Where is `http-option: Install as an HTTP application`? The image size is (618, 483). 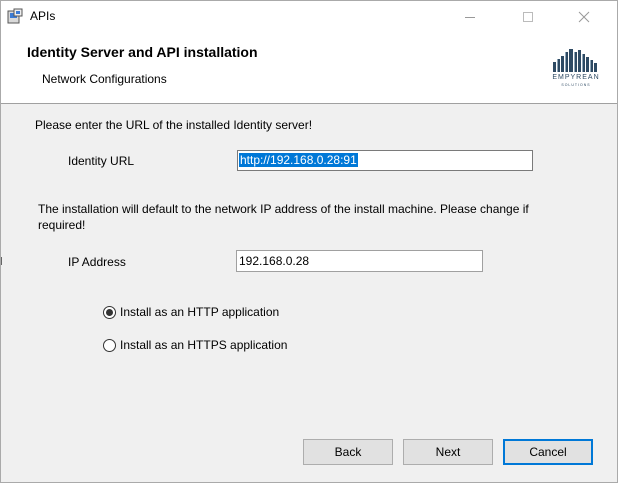 http-option: Install as an HTTP application is located at coordinates (191, 312).